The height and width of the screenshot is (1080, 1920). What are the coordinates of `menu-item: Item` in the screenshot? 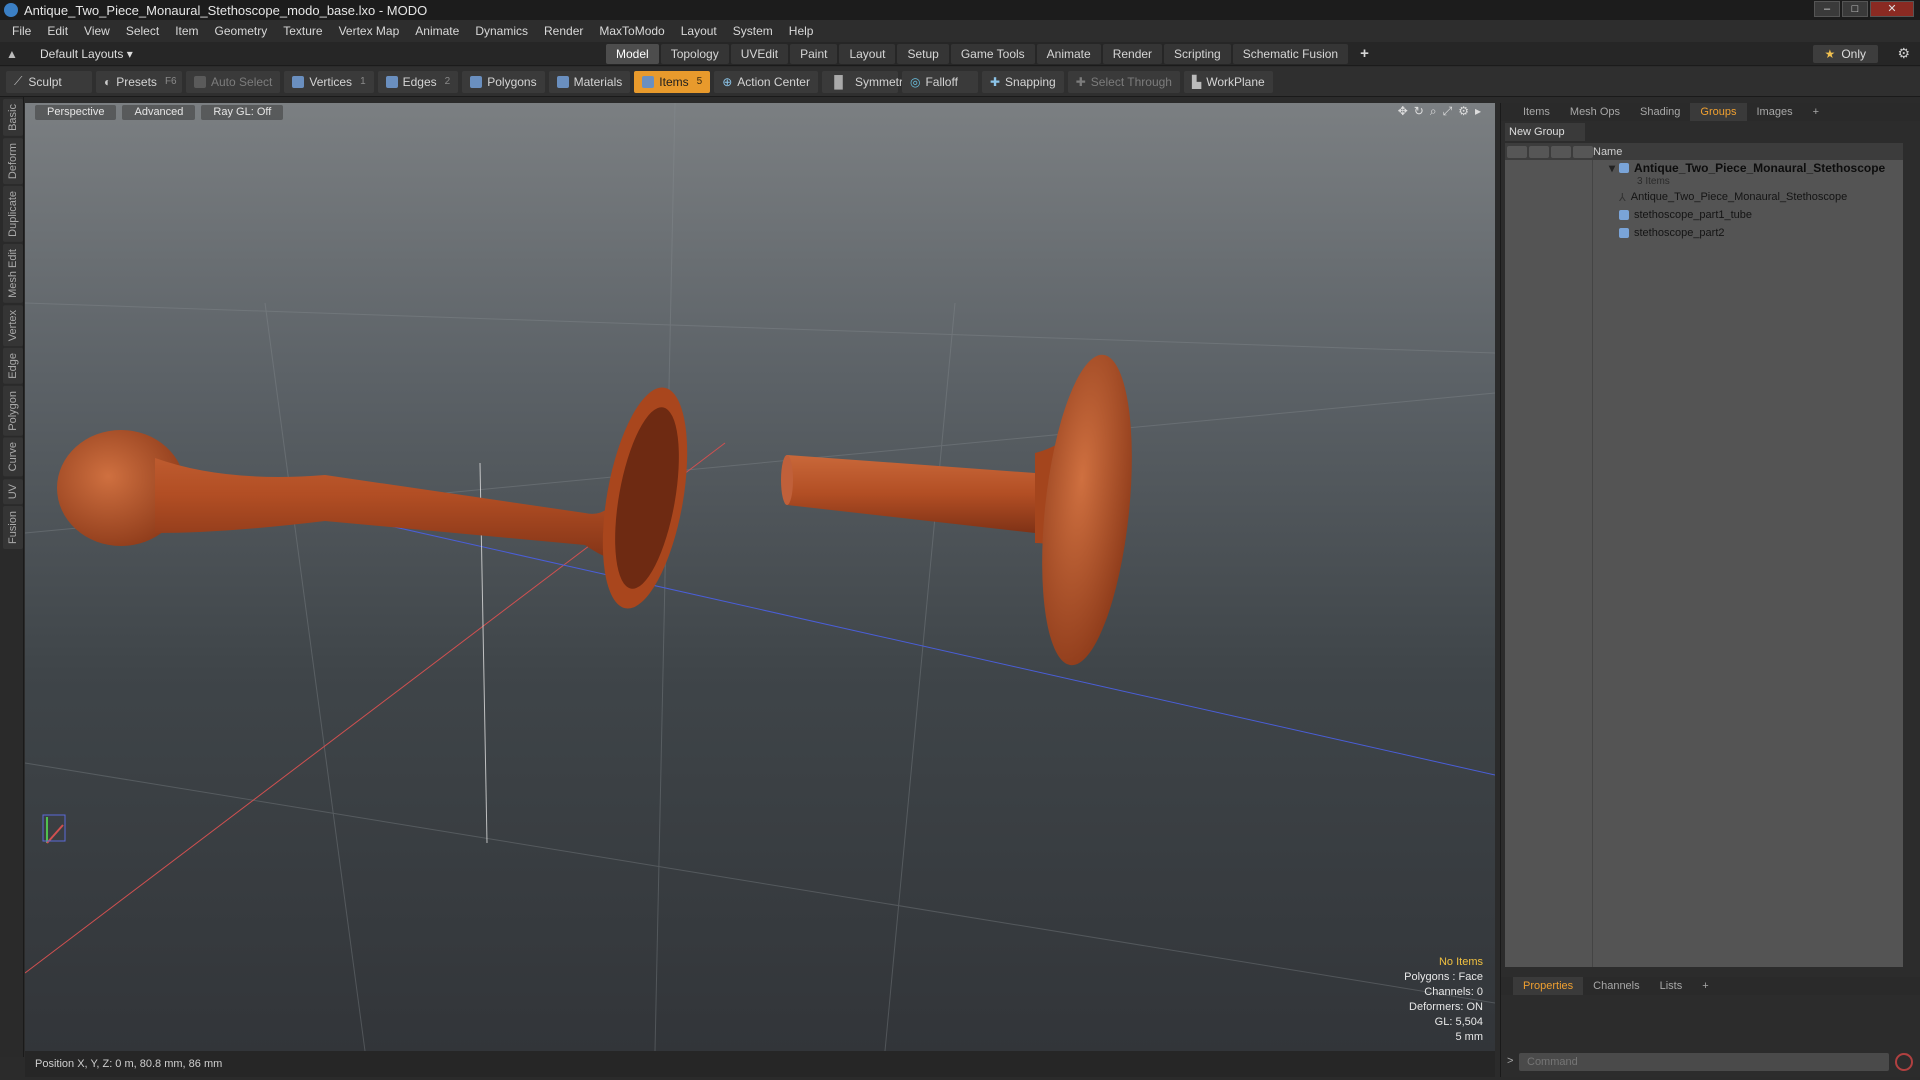 It's located at (186, 31).